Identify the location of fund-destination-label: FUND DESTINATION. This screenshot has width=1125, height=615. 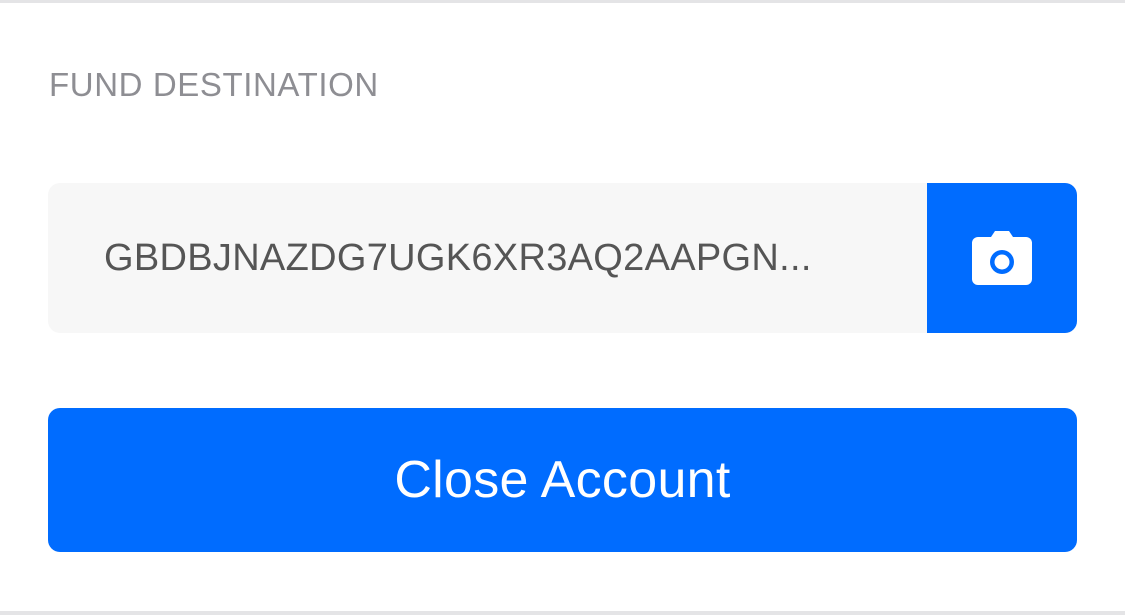
(214, 84).